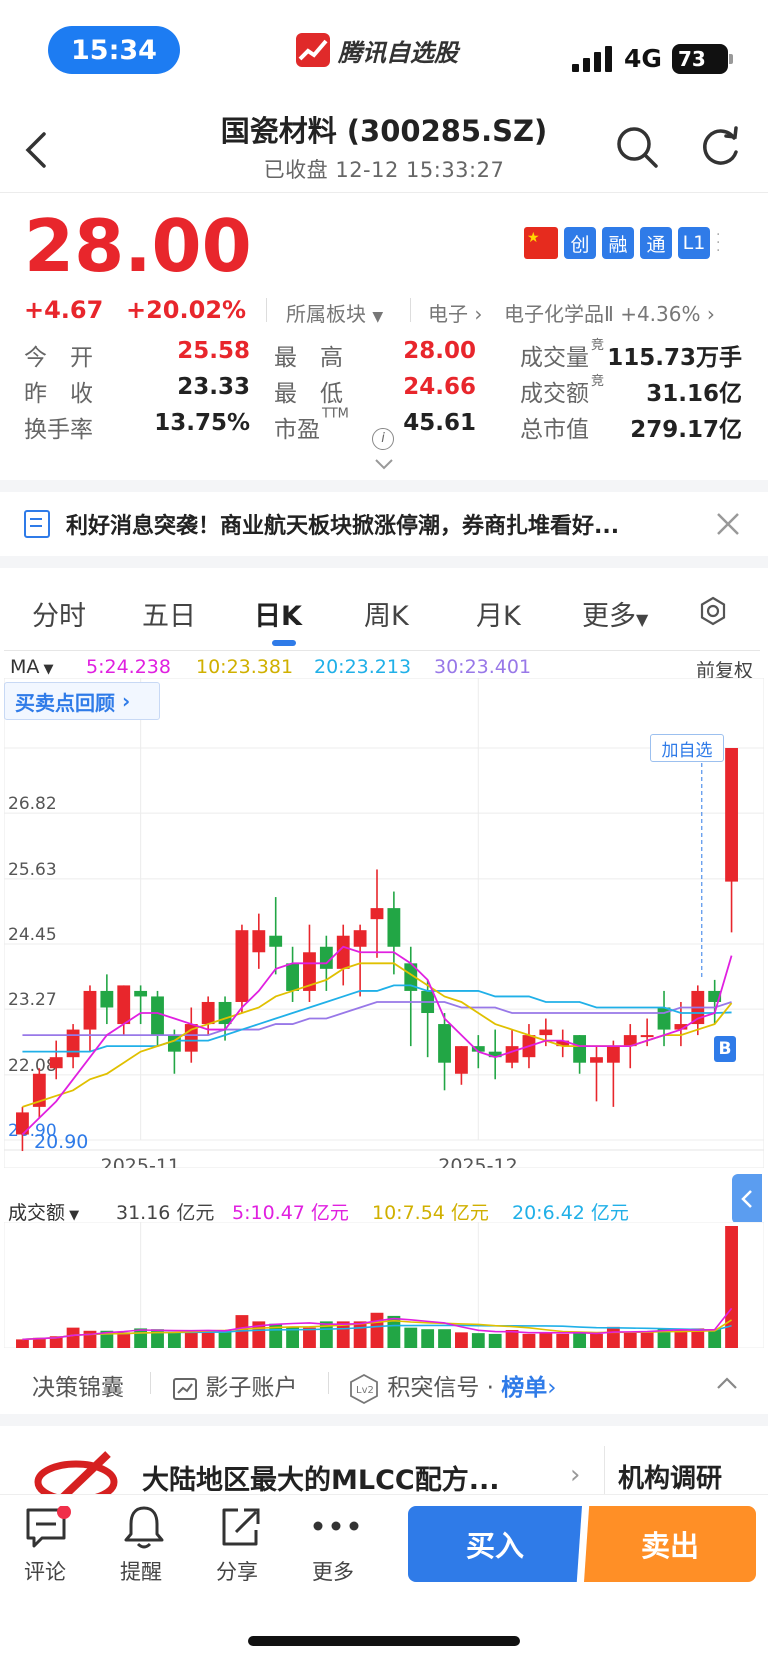 The image size is (768, 1663). I want to click on stat-sup-wrap: 竞, so click(597, 349).